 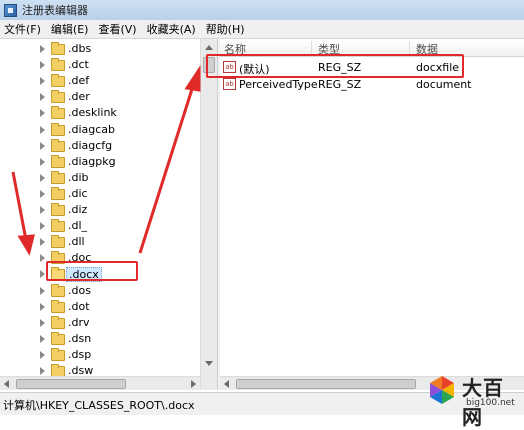 What do you see at coordinates (90, 145) in the screenshot?
I see `tree-item-label: .diagcfg` at bounding box center [90, 145].